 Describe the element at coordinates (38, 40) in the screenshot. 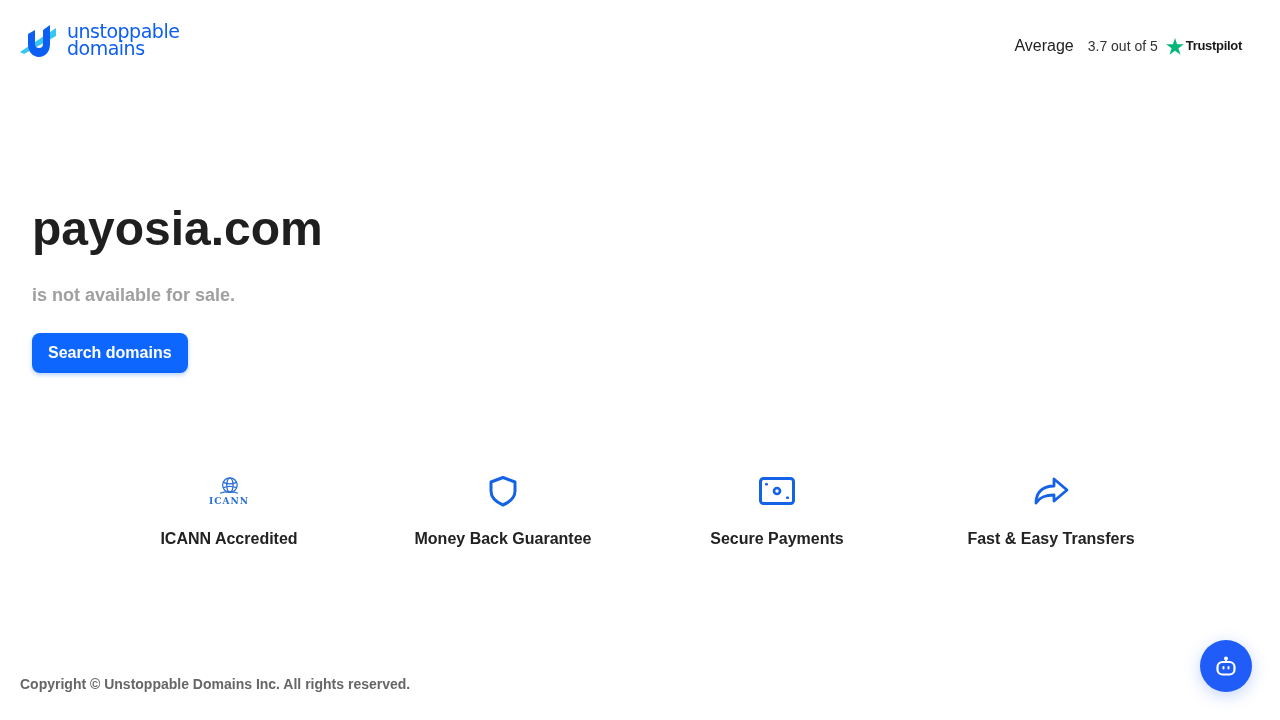

I see `logo-mark-icon` at that location.